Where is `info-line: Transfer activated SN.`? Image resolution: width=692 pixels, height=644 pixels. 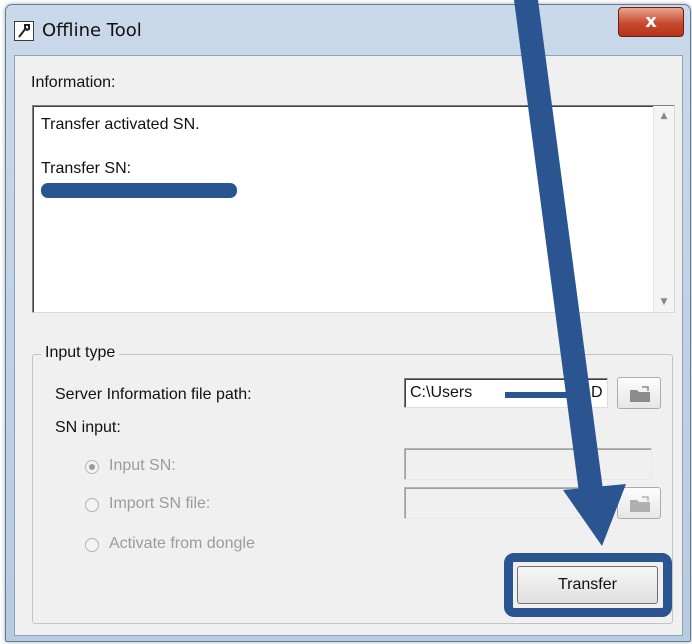
info-line: Transfer activated SN. is located at coordinates (120, 124).